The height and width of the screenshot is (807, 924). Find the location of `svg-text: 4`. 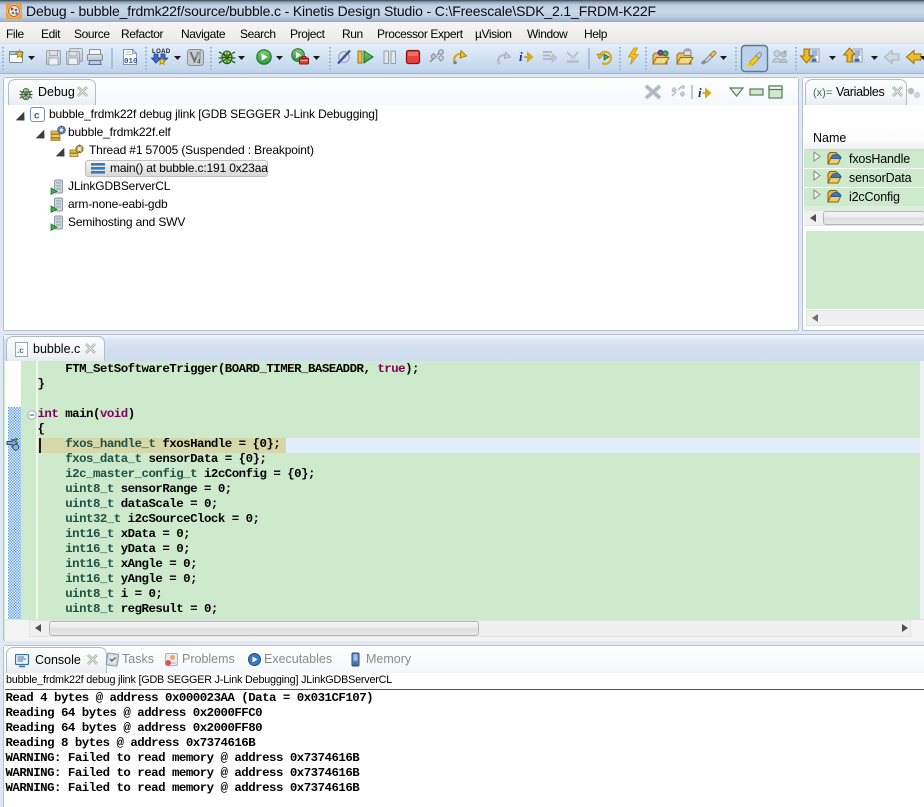

svg-text: 4 is located at coordinates (199, 62).